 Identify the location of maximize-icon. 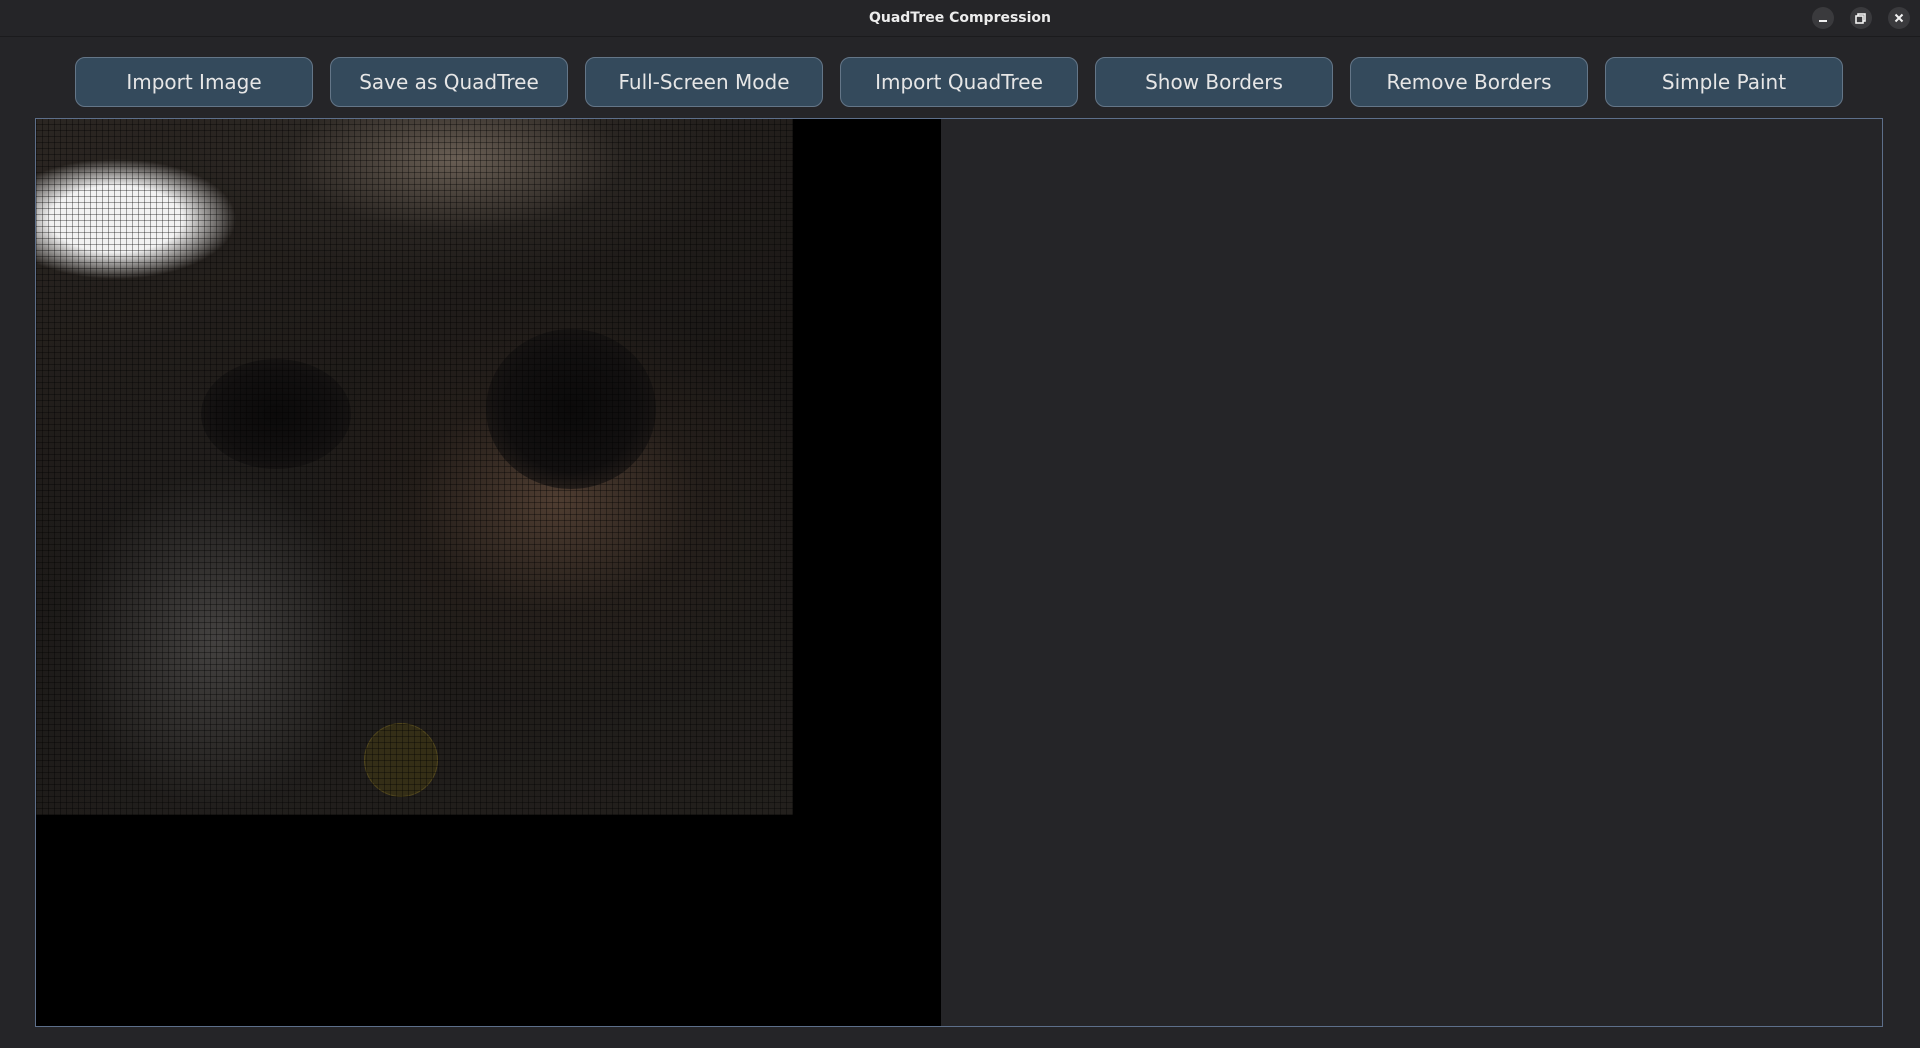
(1860, 18).